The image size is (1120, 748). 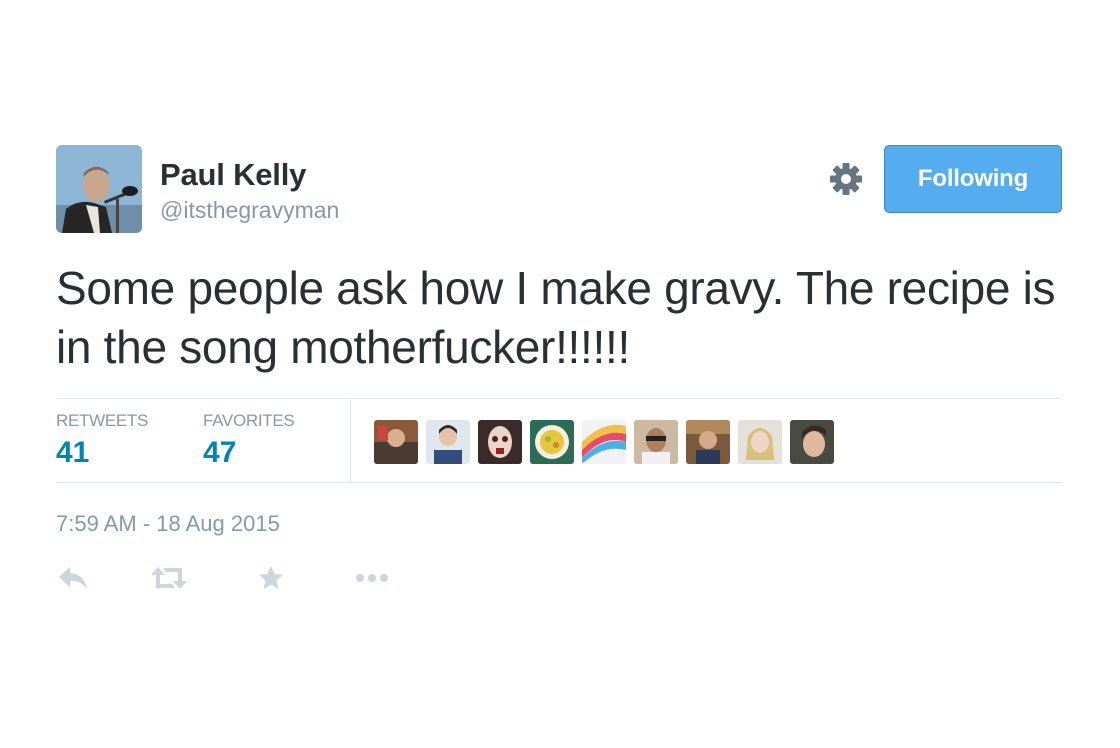 I want to click on retweets-count: 41, so click(x=102, y=453).